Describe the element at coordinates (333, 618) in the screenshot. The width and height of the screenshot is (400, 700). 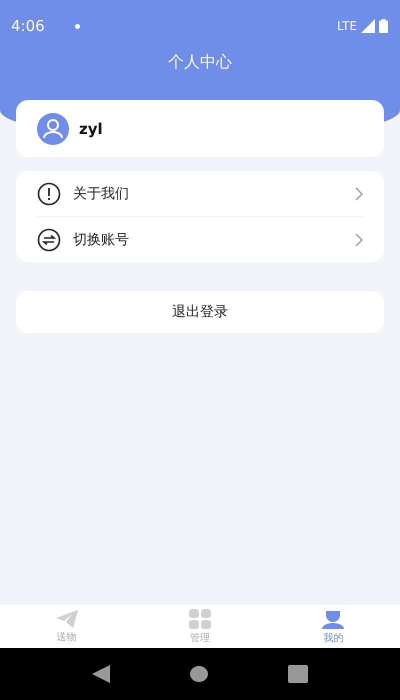
I see `user-icon` at that location.